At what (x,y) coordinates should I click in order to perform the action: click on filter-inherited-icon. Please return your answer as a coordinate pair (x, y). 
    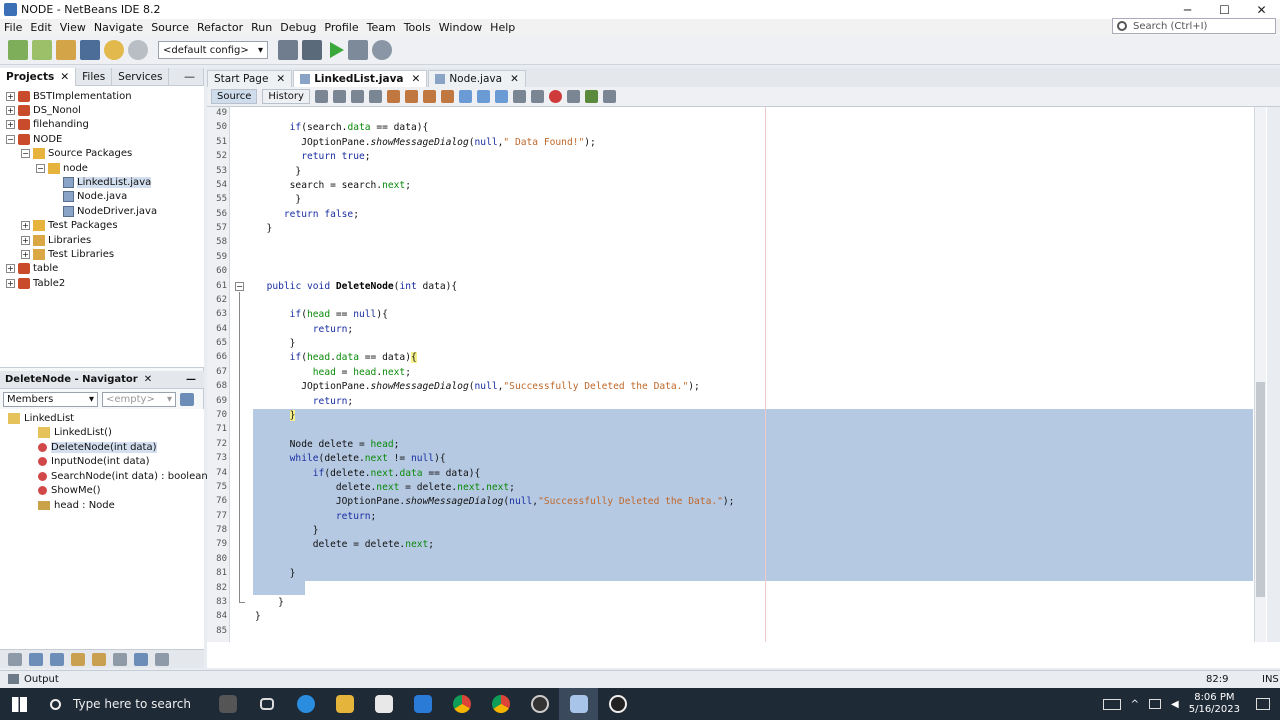
    Looking at the image, I should click on (99, 659).